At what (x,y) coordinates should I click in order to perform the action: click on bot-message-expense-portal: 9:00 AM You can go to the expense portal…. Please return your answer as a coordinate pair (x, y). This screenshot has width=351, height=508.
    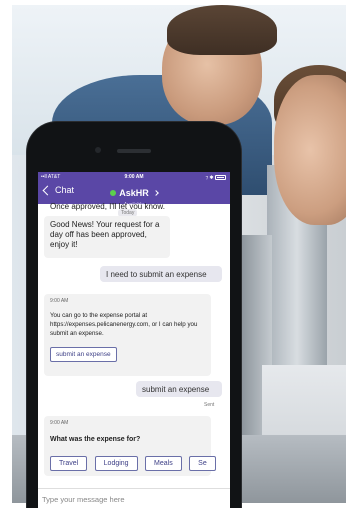
    Looking at the image, I should click on (127, 335).